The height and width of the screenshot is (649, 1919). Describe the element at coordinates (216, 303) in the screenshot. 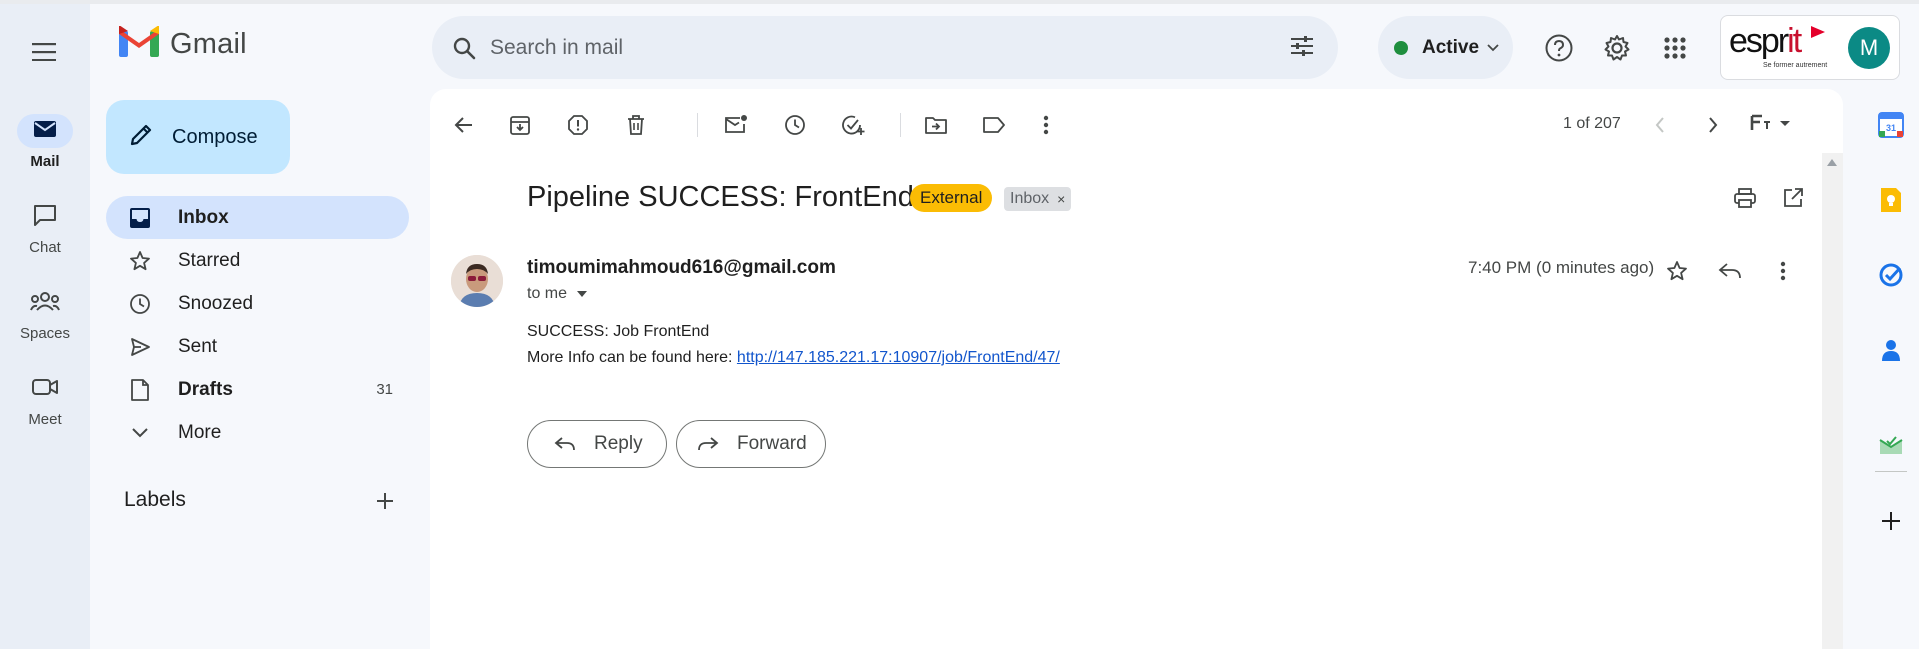

I see `sidebar-item-label: Snoozed` at that location.